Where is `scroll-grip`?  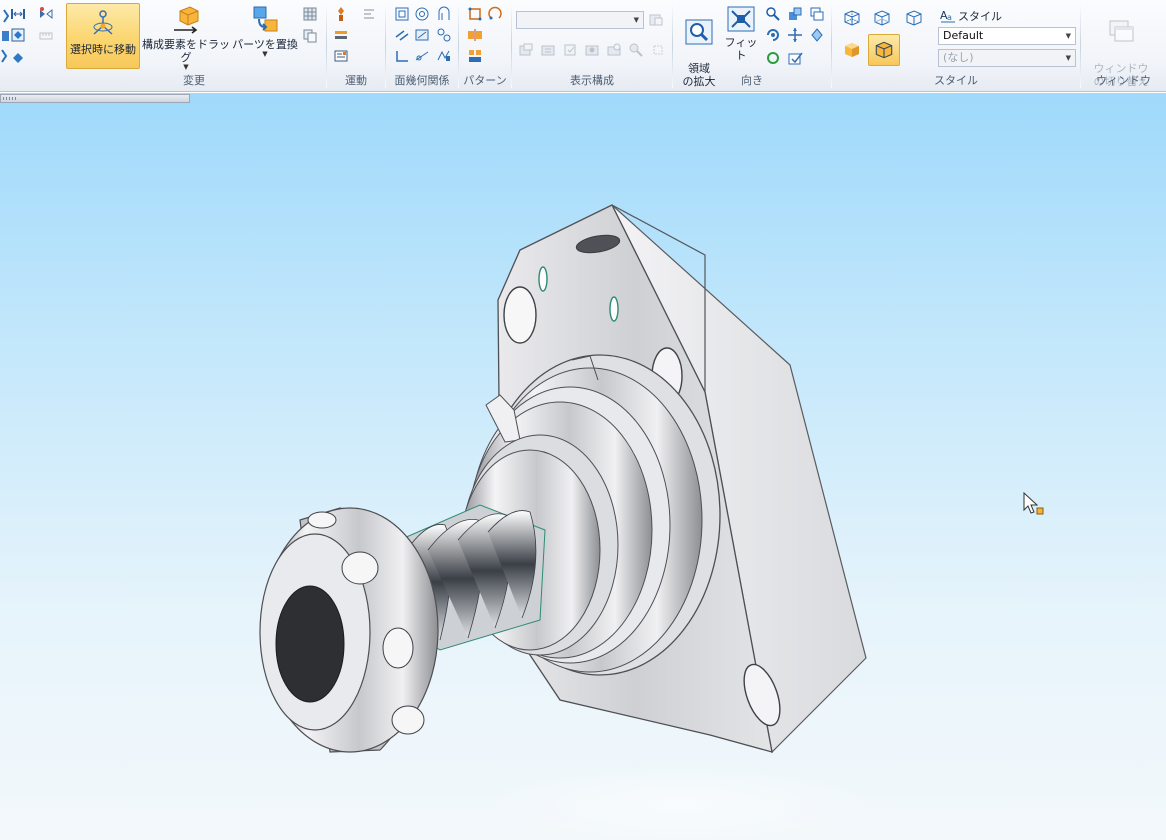 scroll-grip is located at coordinates (10, 98).